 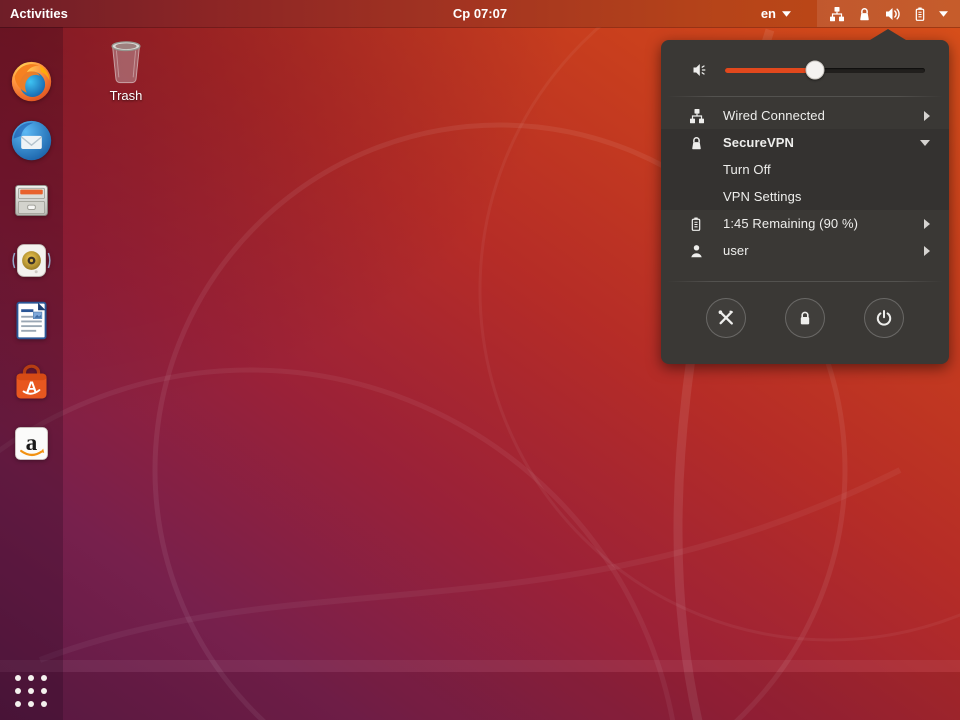 What do you see at coordinates (126, 62) in the screenshot?
I see `trash-bin-icon` at bounding box center [126, 62].